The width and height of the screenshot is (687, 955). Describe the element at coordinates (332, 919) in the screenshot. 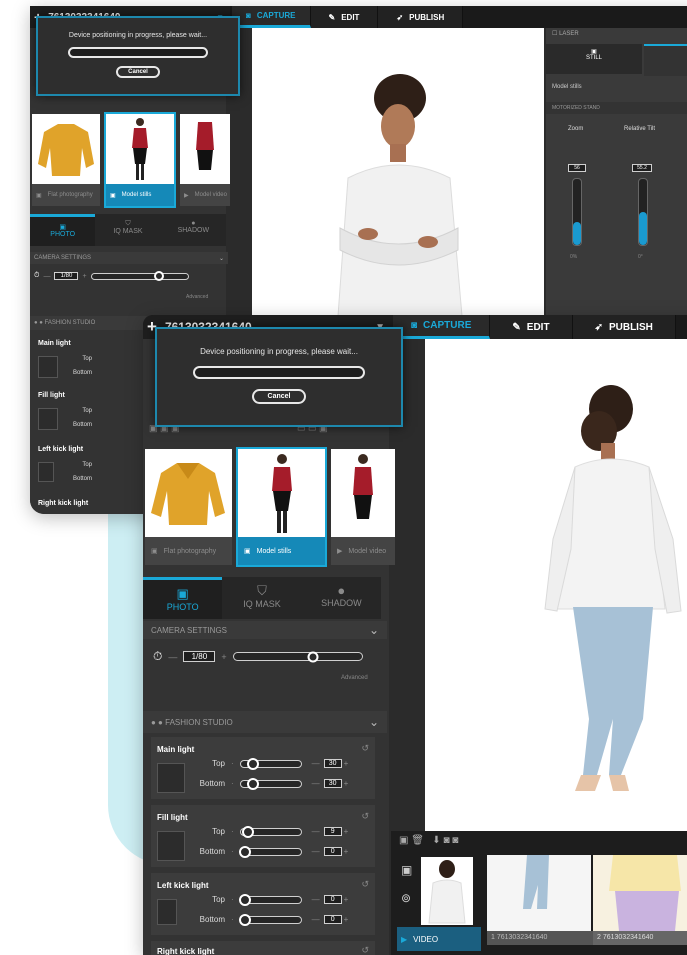

I see `left-kick-bottom-value: 0` at that location.